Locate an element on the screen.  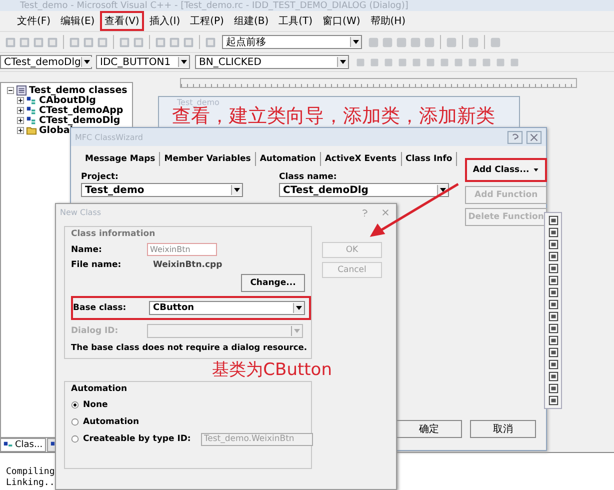
menu-item: 工程(P) is located at coordinates (207, 21).